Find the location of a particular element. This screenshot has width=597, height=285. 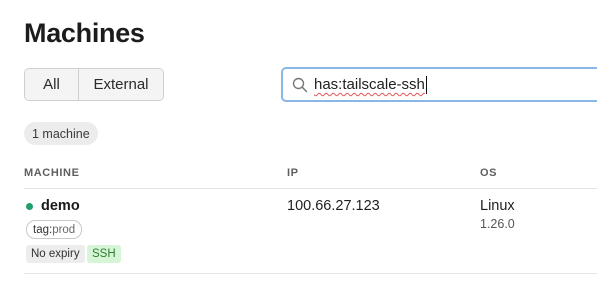

table-row-divider is located at coordinates (310, 273).